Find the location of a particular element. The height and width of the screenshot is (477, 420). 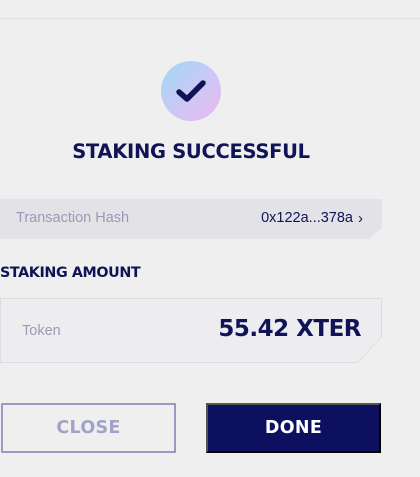

token-label: Token is located at coordinates (41, 331).